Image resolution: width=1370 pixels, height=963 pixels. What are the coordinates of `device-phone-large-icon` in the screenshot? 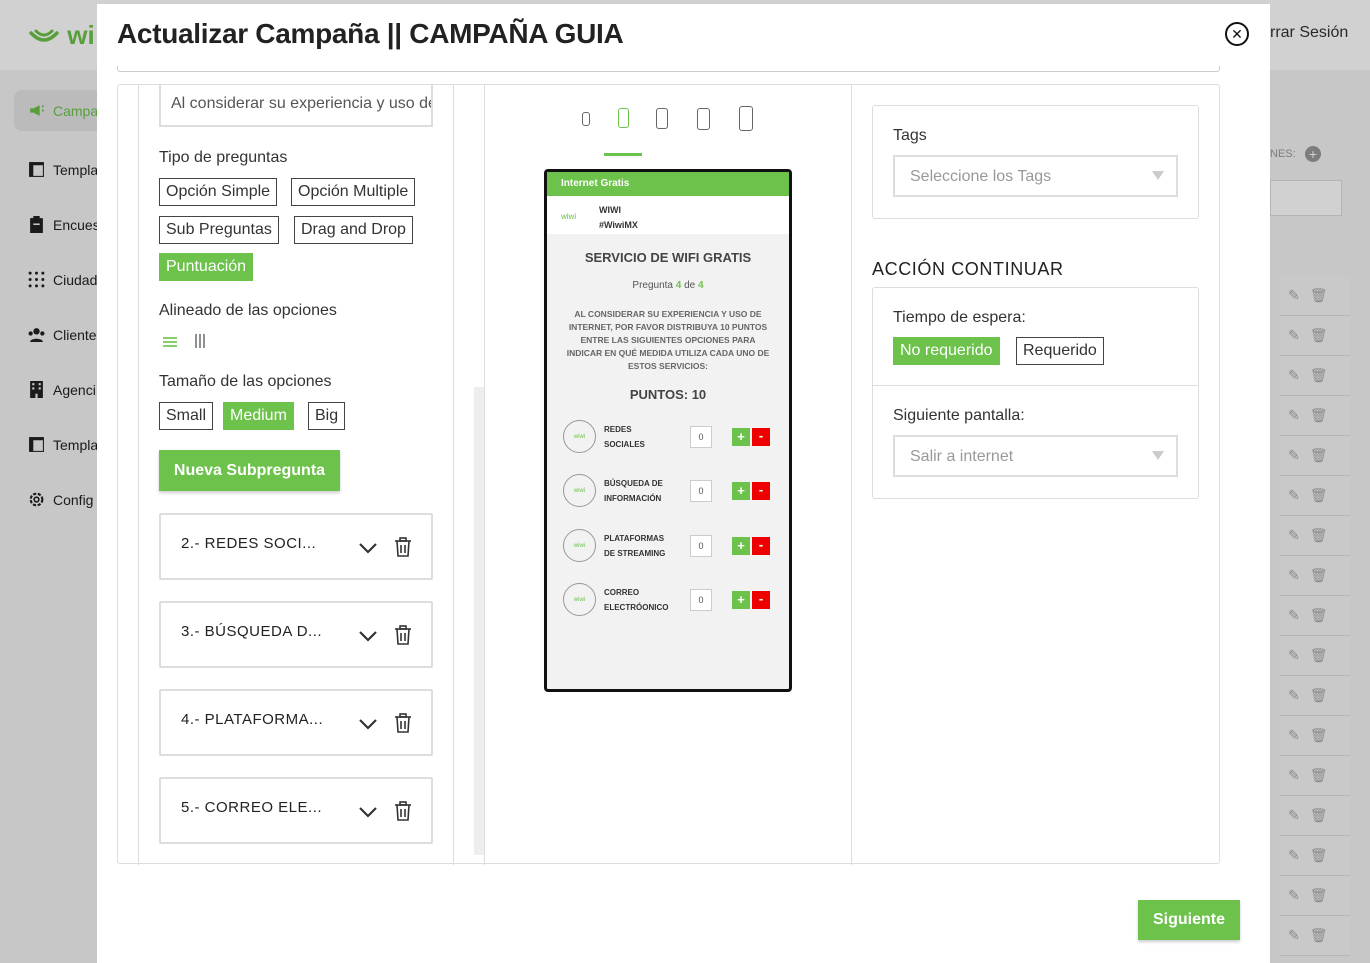 It's located at (703, 119).